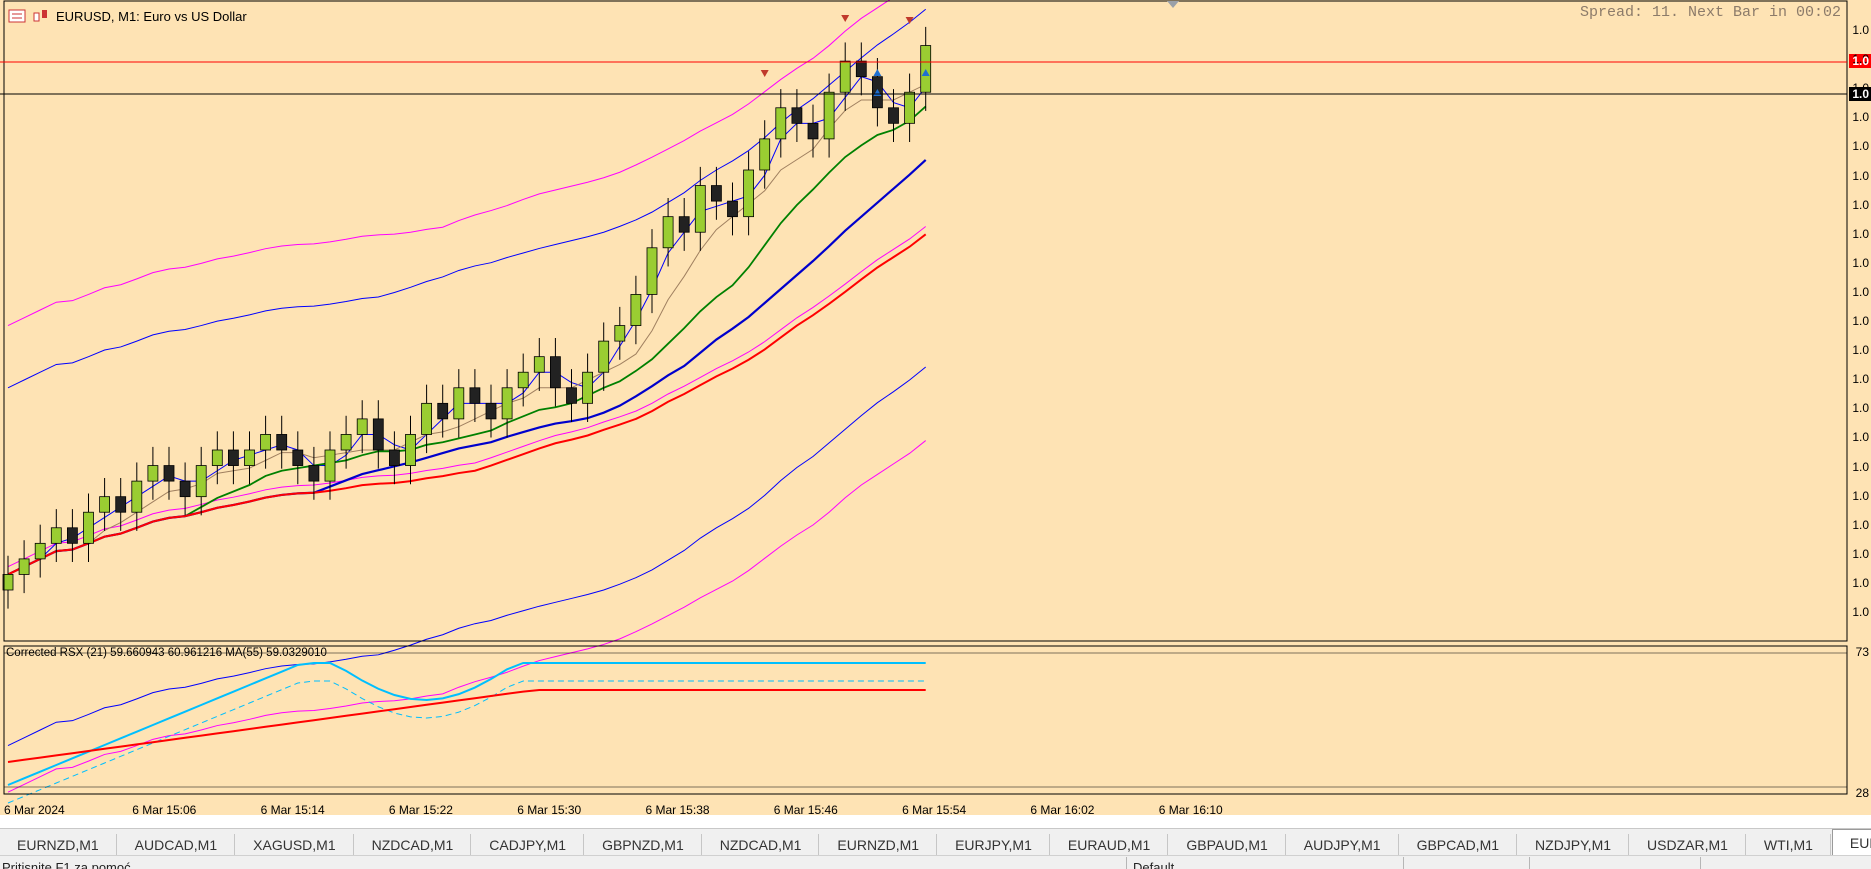 Image resolution: width=1871 pixels, height=869 pixels. Describe the element at coordinates (549, 810) in the screenshot. I see `time-tick-label: 6 Mar 15:30` at that location.